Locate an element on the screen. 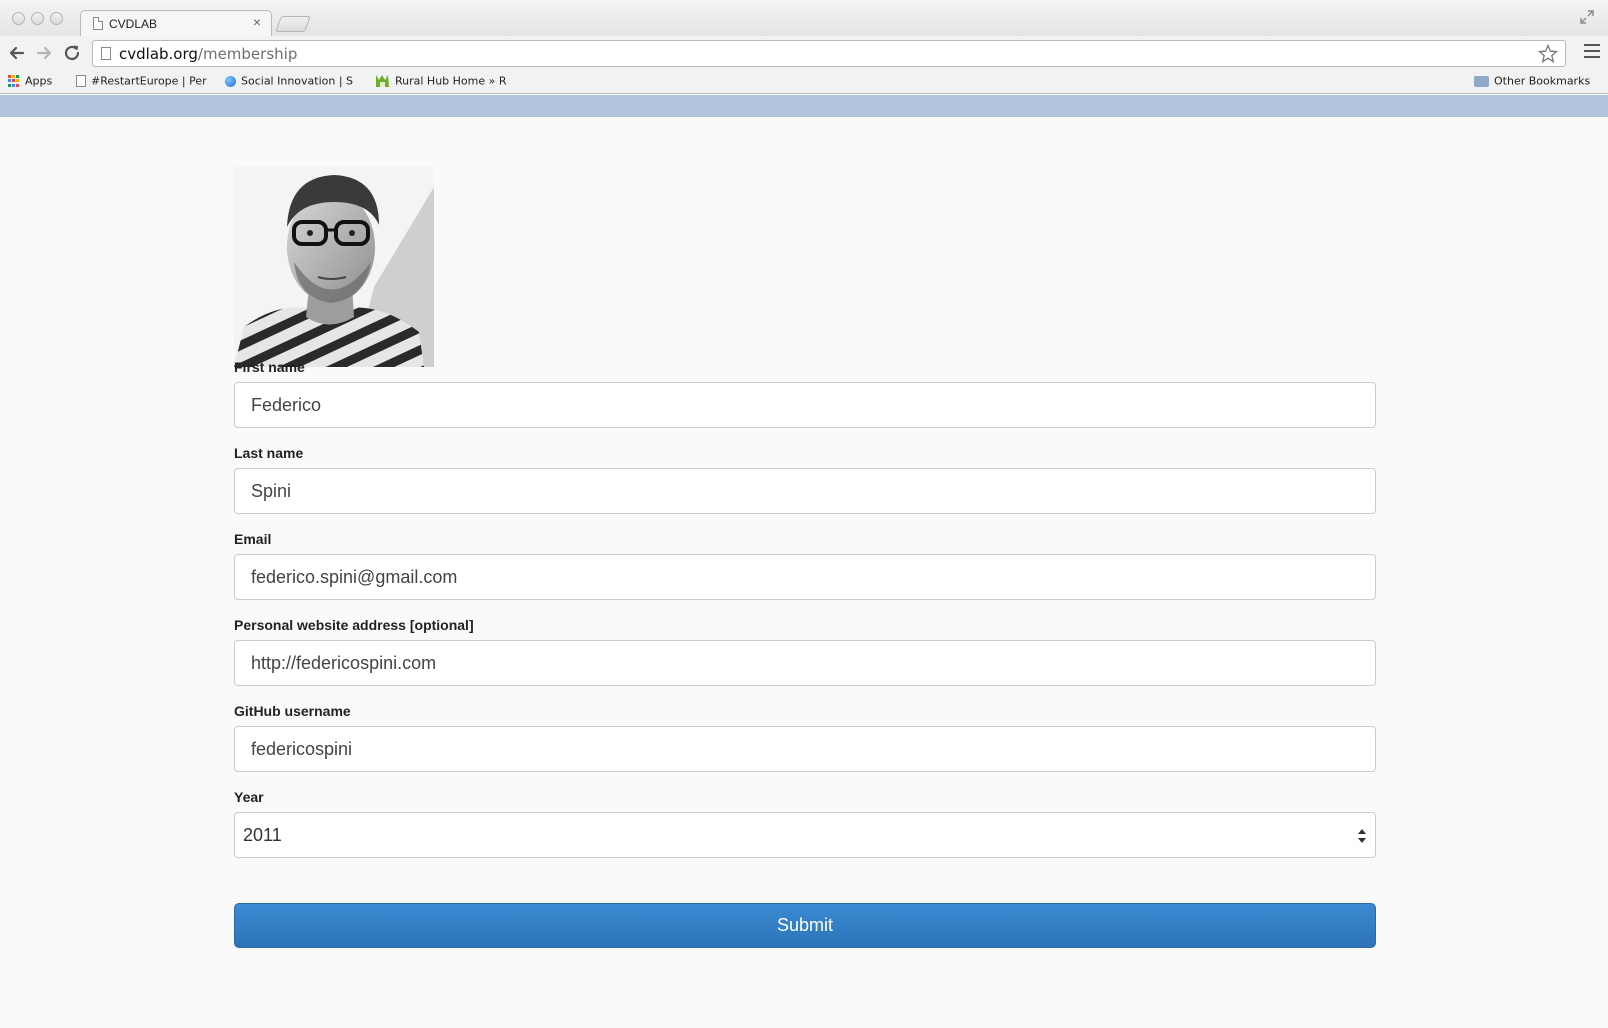 The width and height of the screenshot is (1608, 1028). url-host: cvdlab.org is located at coordinates (158, 54).